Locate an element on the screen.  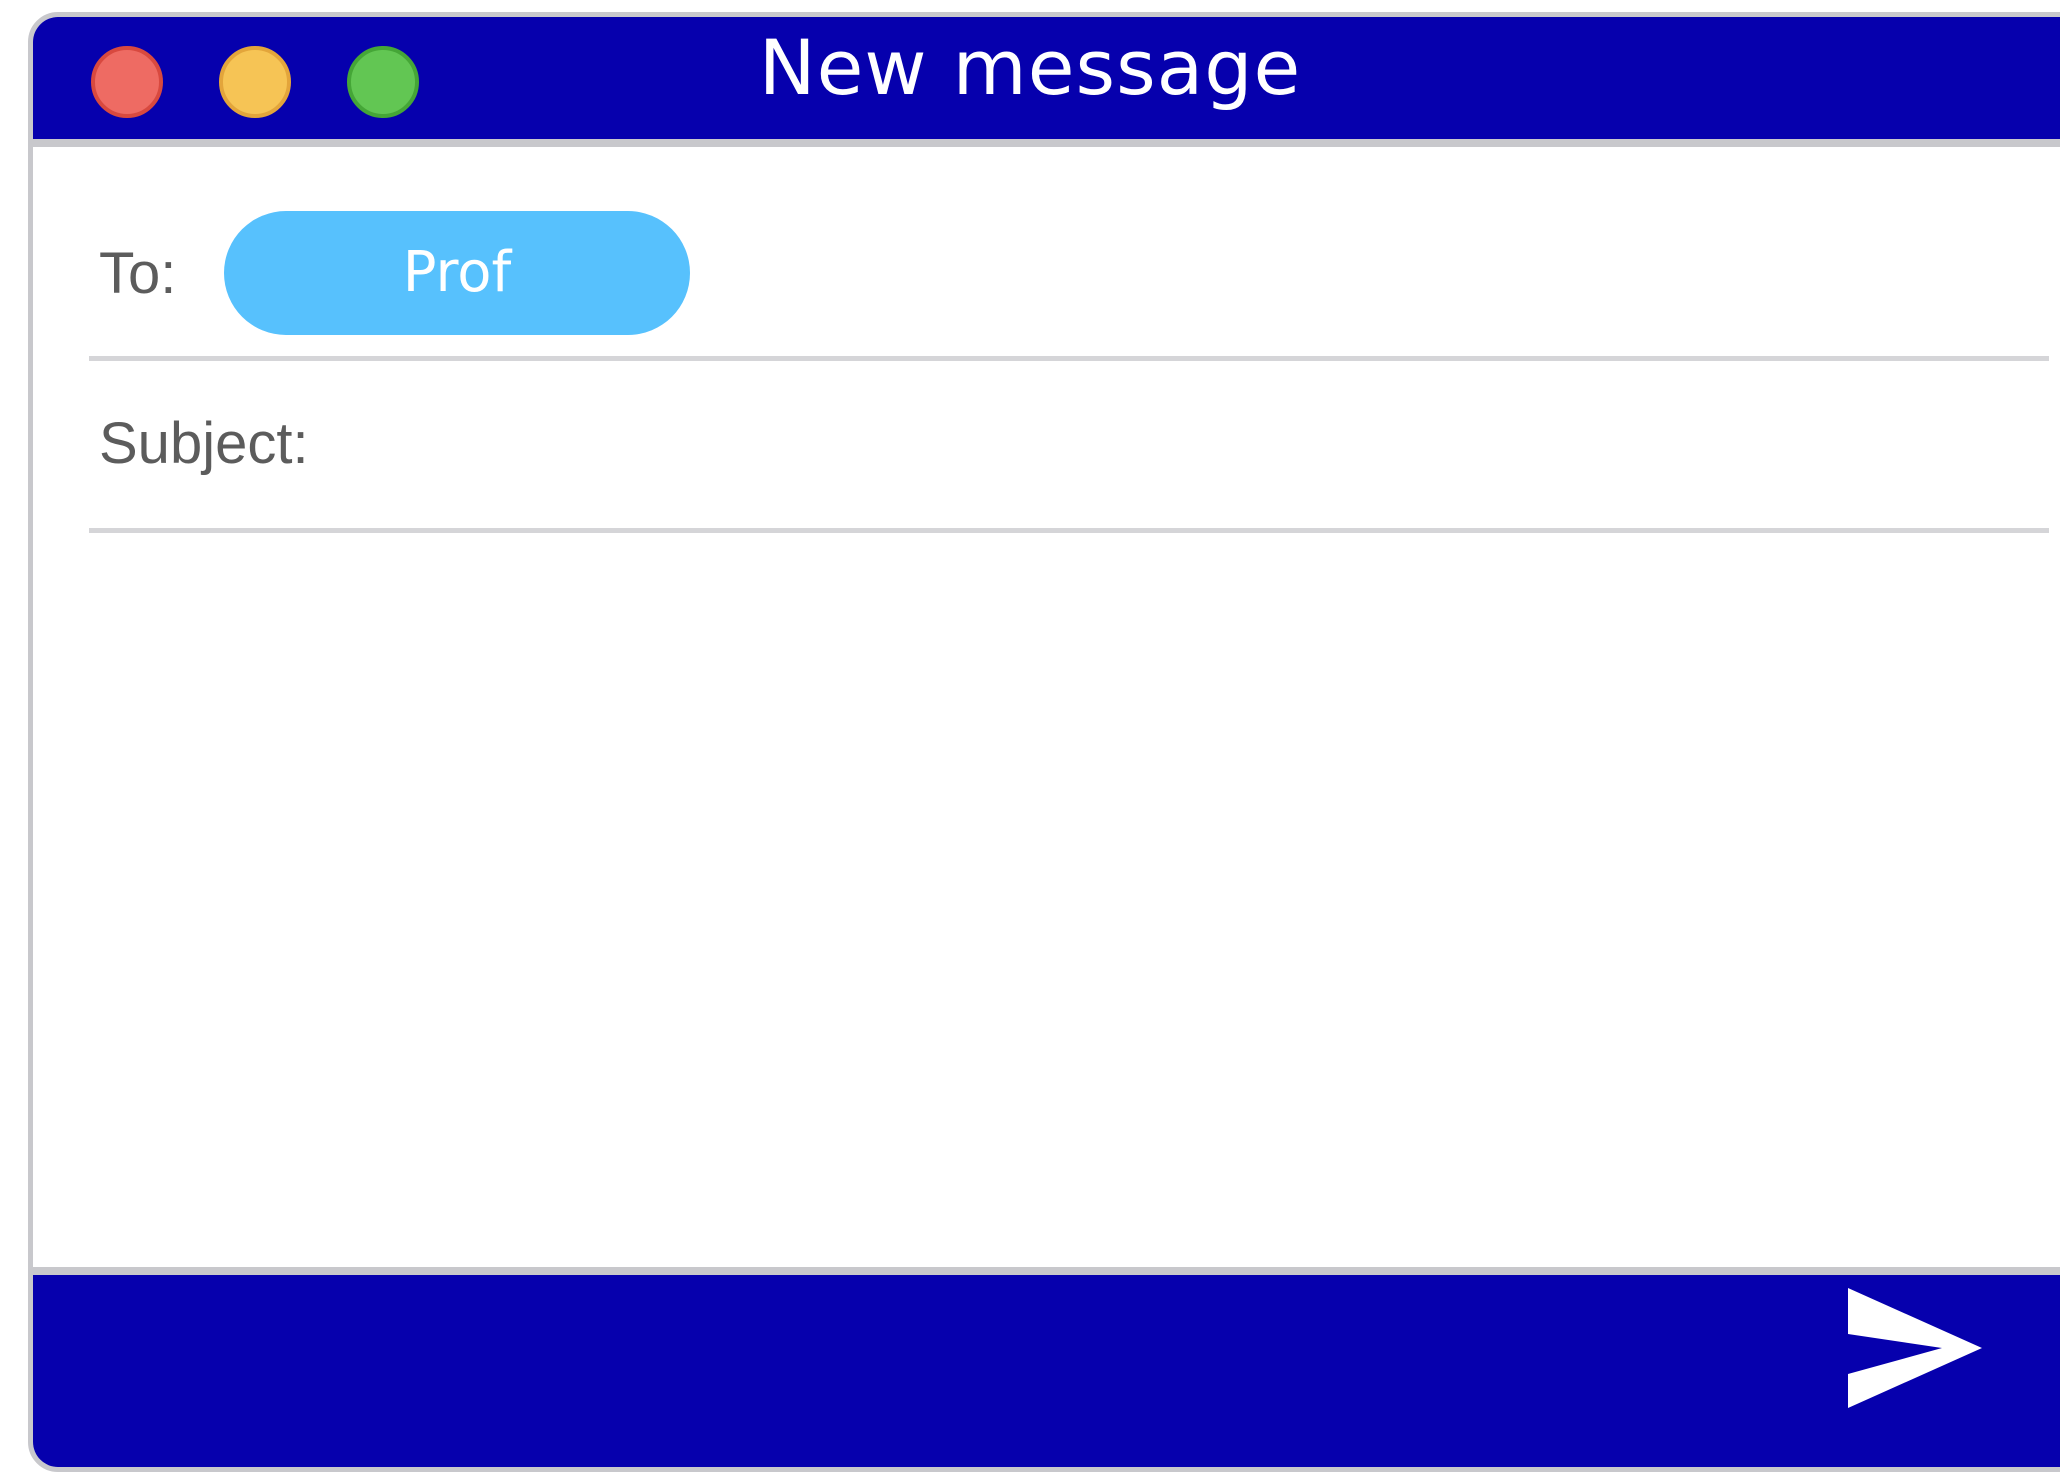
subject-label: Subject: is located at coordinates (204, 443).